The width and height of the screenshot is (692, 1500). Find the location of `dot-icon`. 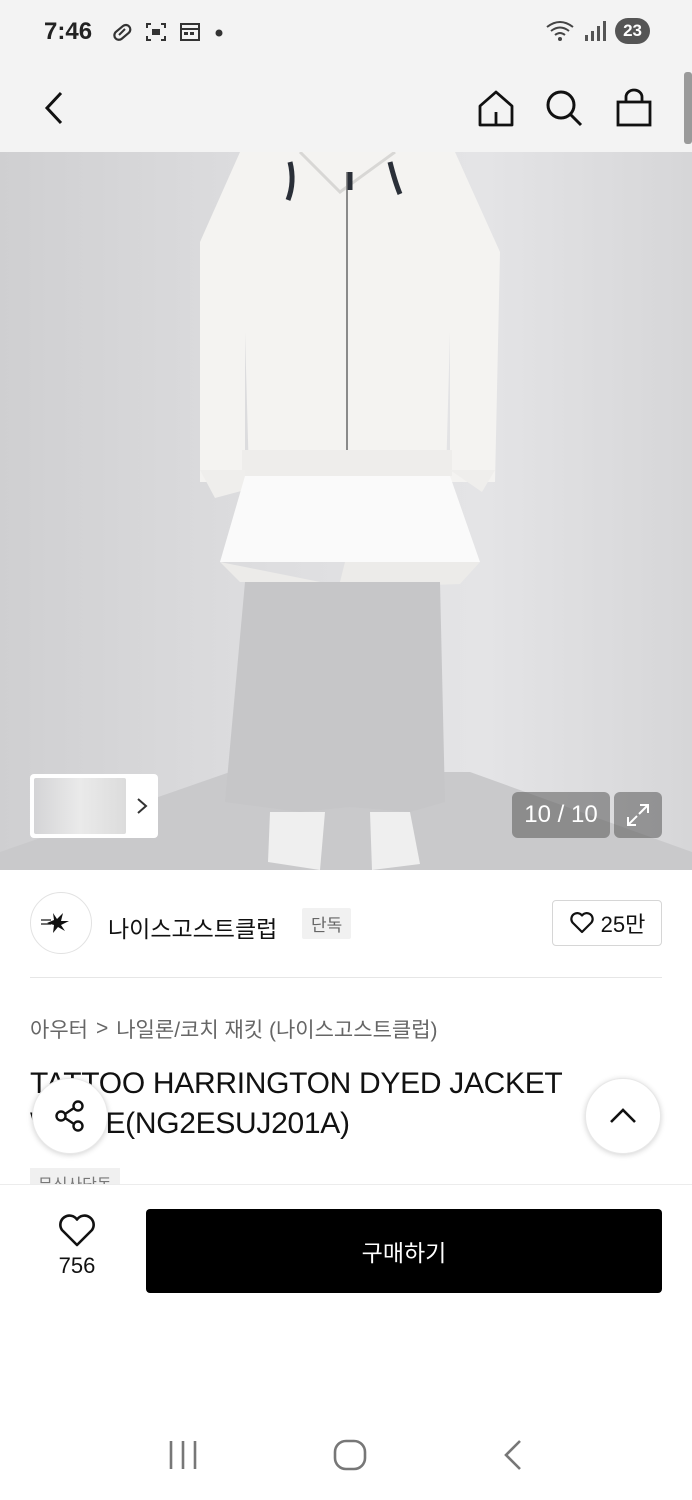

dot-icon is located at coordinates (219, 33).